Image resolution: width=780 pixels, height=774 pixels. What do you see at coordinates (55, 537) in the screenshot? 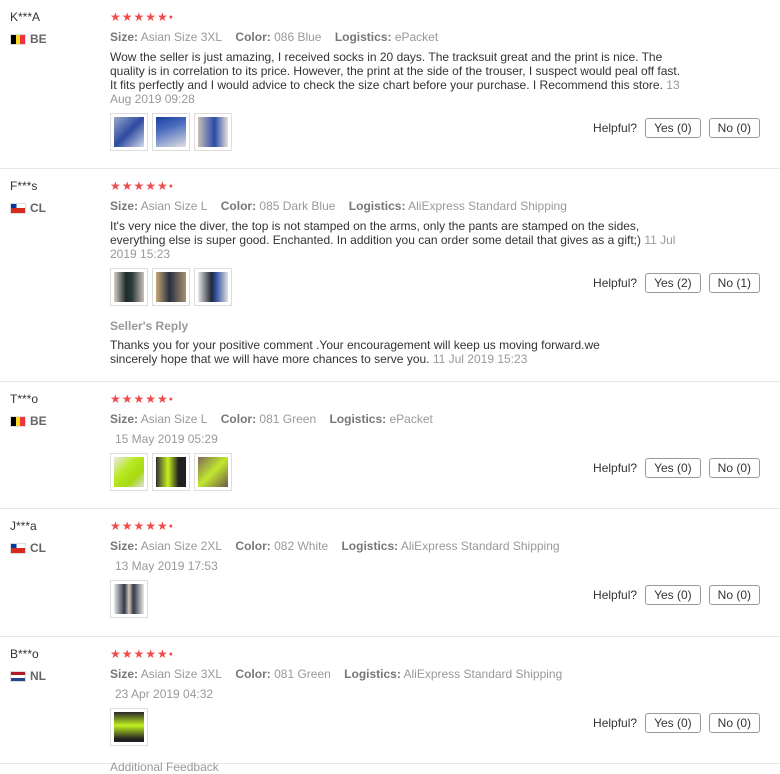
I see `reviewer-info: J***a CL` at bounding box center [55, 537].